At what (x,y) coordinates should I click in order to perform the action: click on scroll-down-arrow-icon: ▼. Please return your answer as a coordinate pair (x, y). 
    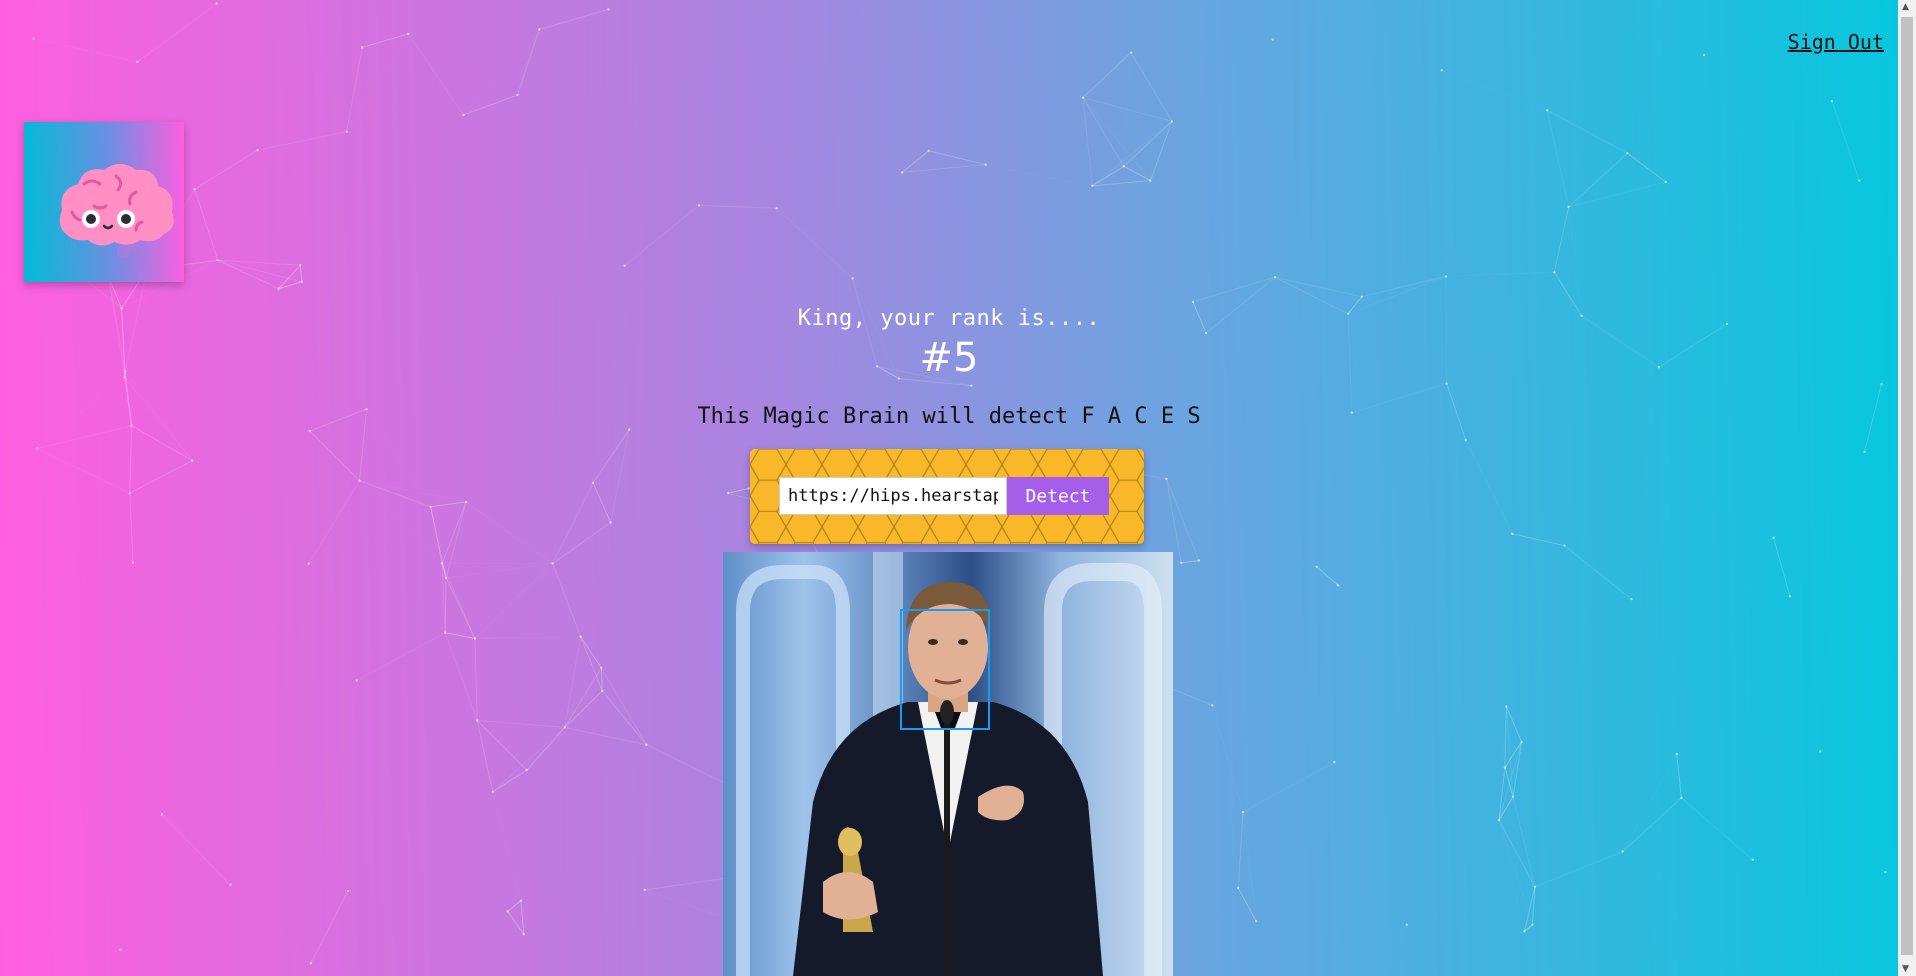
    Looking at the image, I should click on (1905, 969).